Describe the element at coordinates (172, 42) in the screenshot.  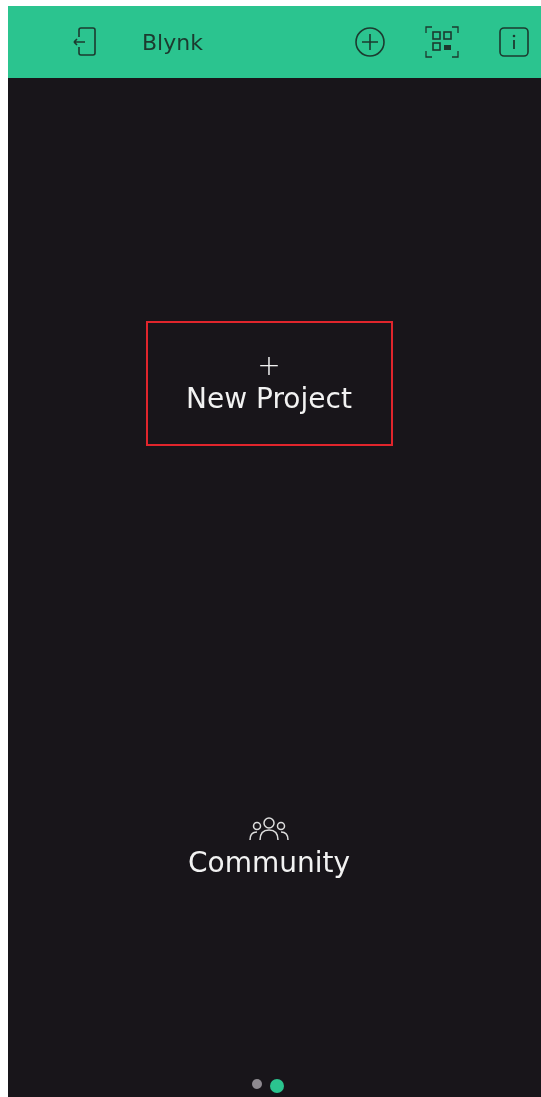
I see `app-title: Blynk` at that location.